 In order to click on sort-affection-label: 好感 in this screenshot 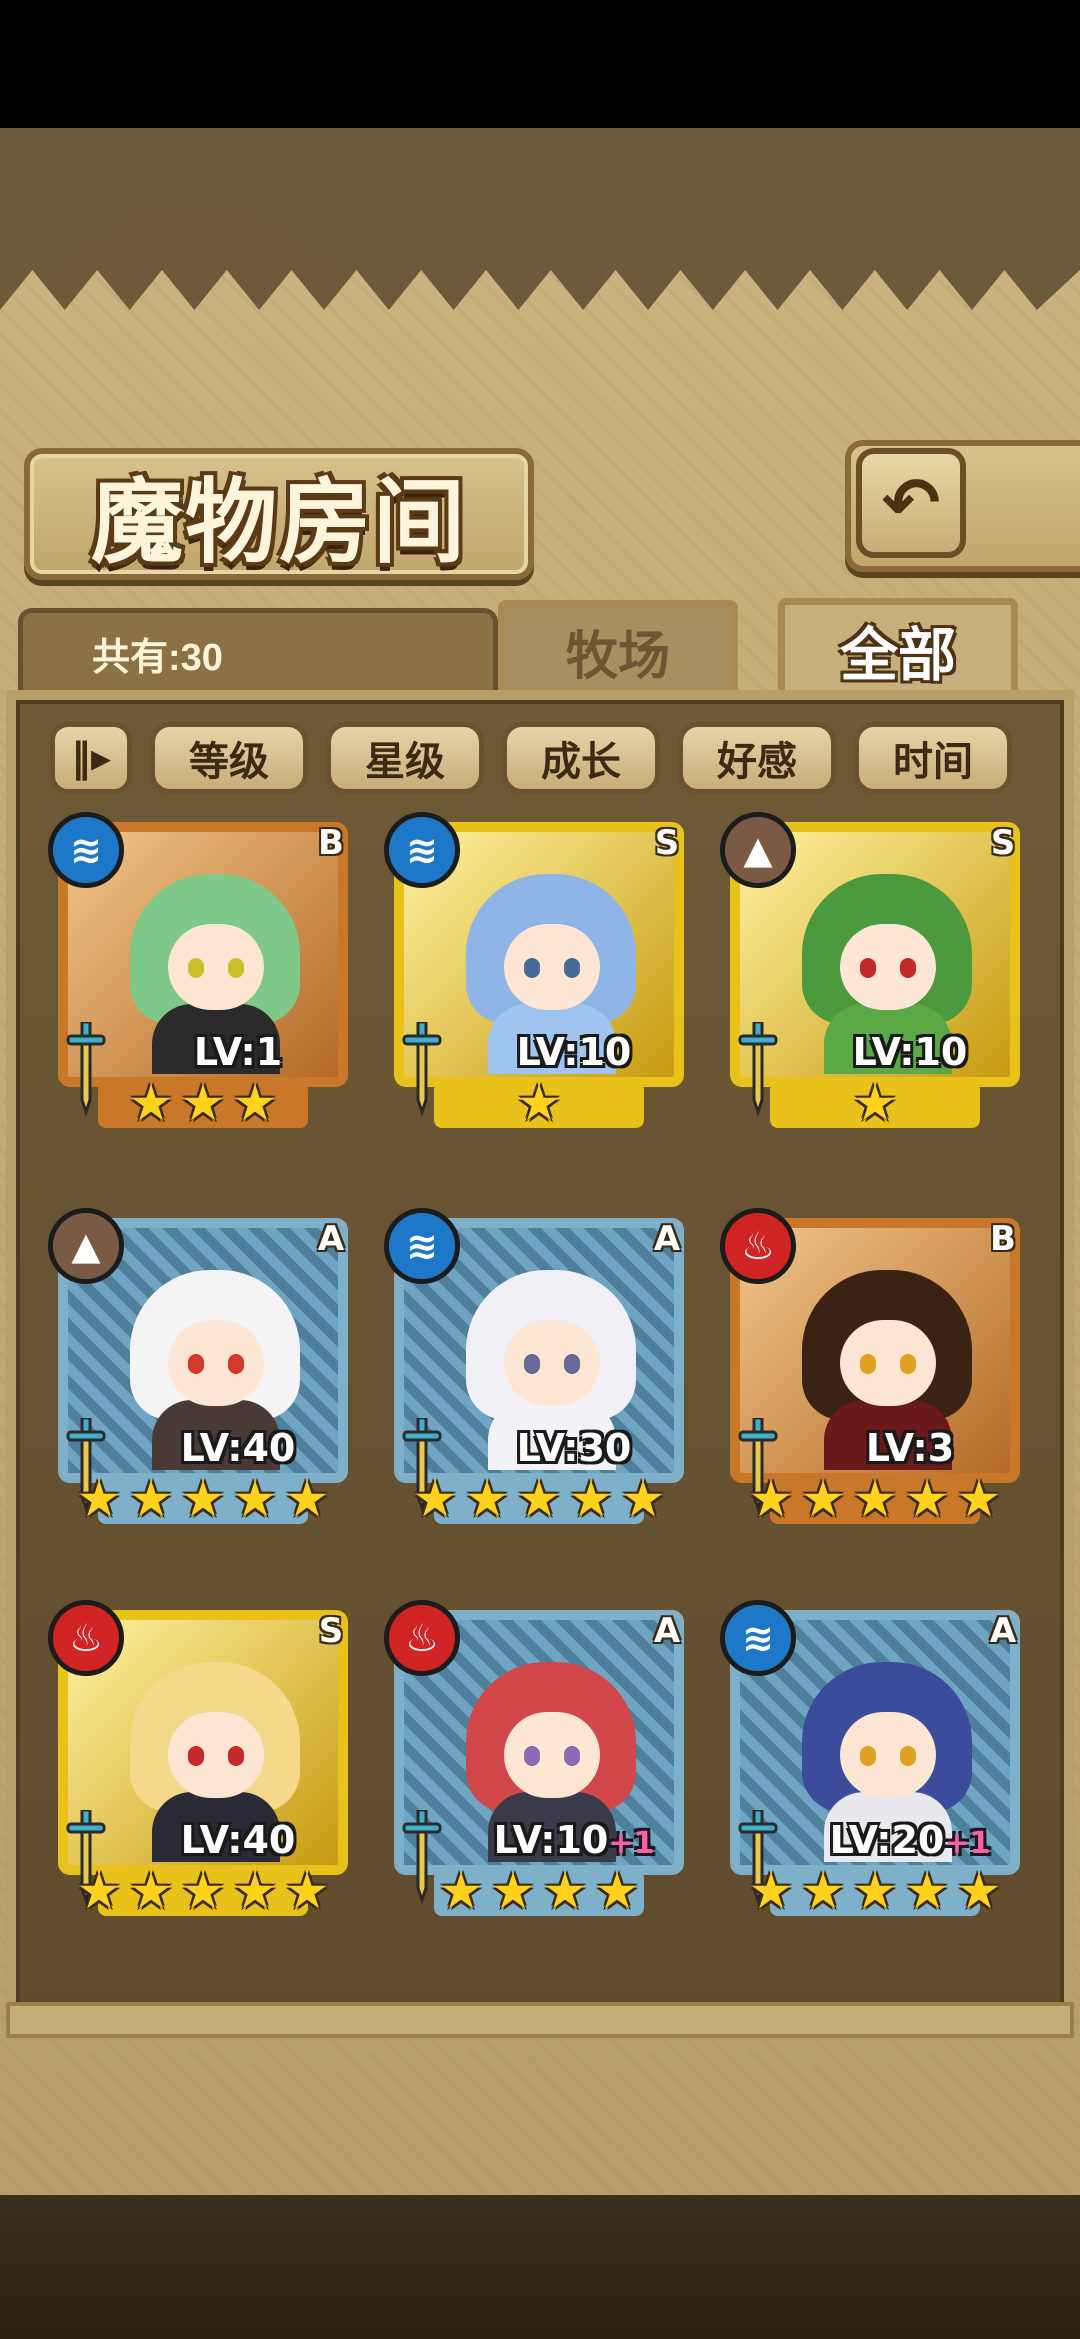, I will do `click(757, 762)`.